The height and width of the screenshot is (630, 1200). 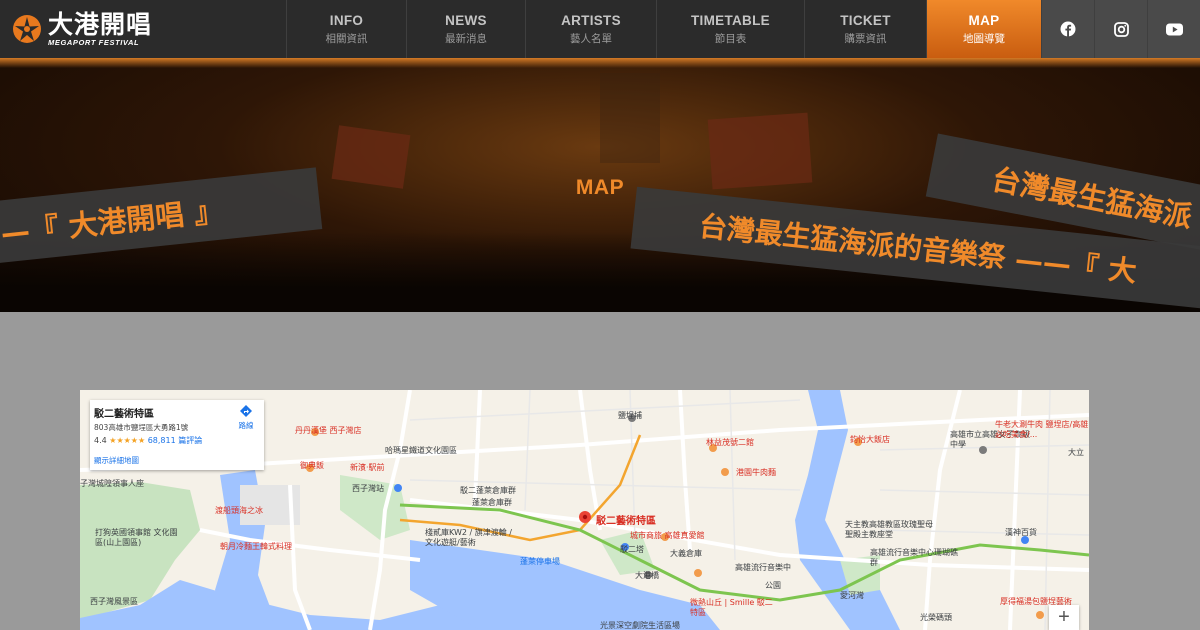 I want to click on gangyuan-dot, so click(x=725, y=472).